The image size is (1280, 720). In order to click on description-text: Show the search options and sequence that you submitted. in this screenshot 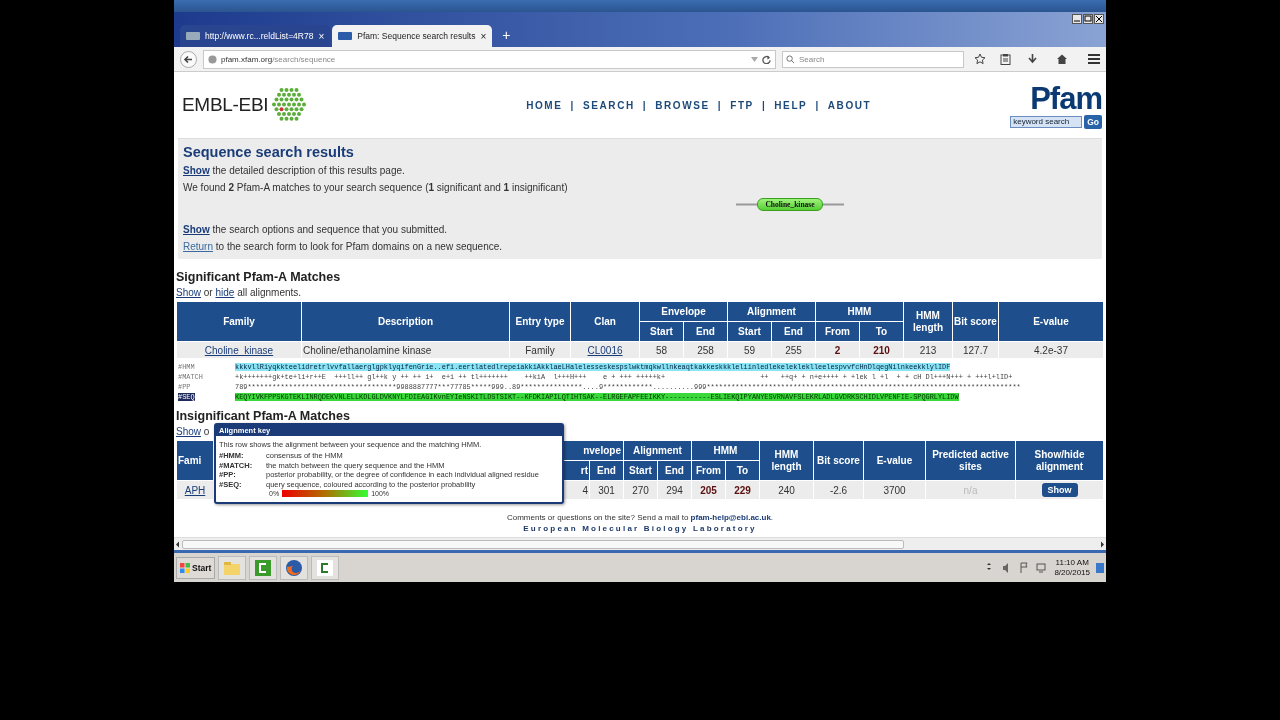, I will do `click(316, 230)`.